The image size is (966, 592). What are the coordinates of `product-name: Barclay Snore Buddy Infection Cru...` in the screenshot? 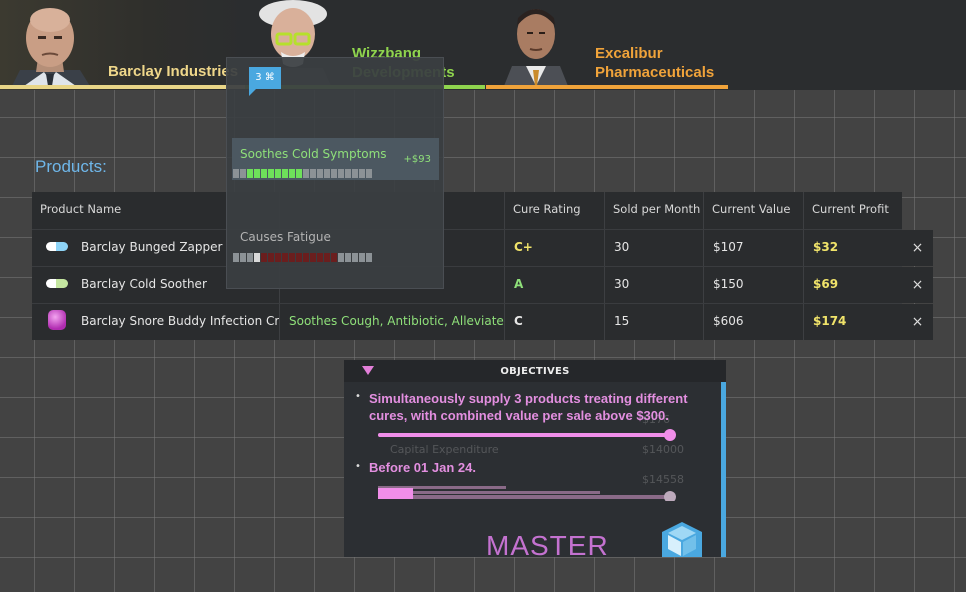 It's located at (180, 321).